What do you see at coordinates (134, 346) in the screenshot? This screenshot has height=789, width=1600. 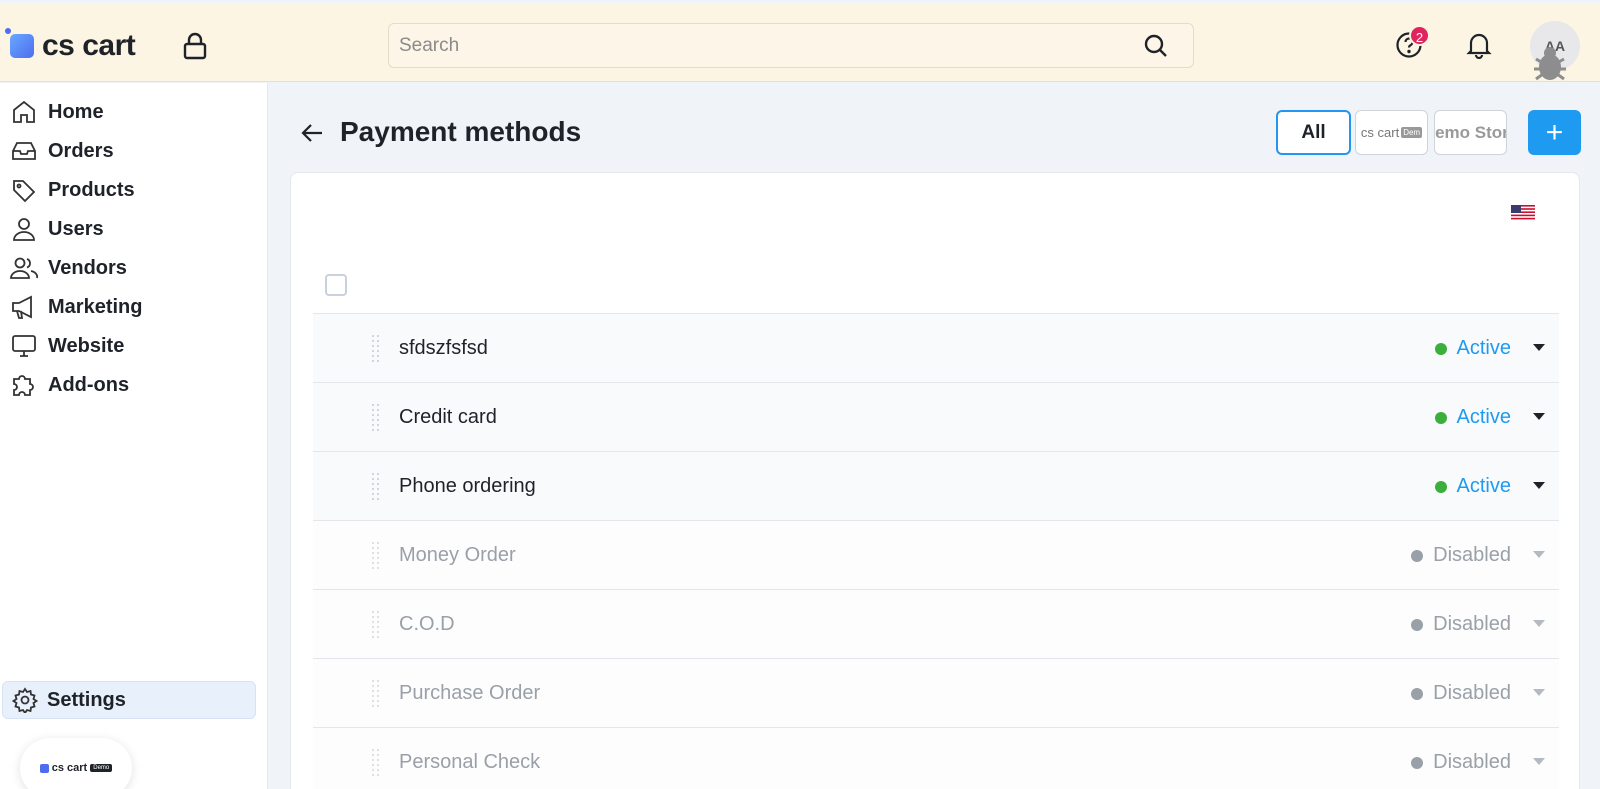 I see `sidebar-item-website: Website` at bounding box center [134, 346].